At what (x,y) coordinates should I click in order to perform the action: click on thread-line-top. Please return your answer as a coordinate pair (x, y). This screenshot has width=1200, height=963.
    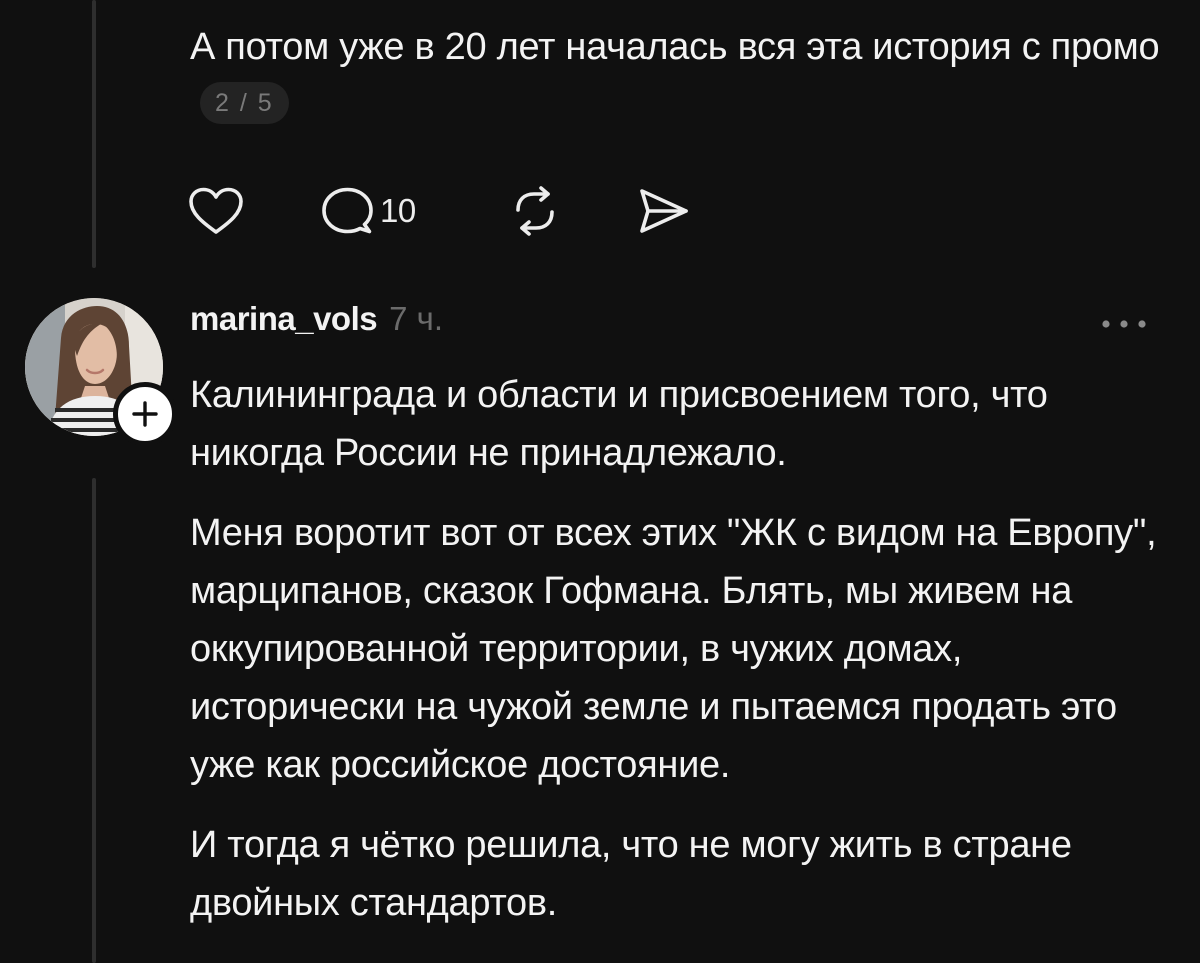
    Looking at the image, I should click on (94, 134).